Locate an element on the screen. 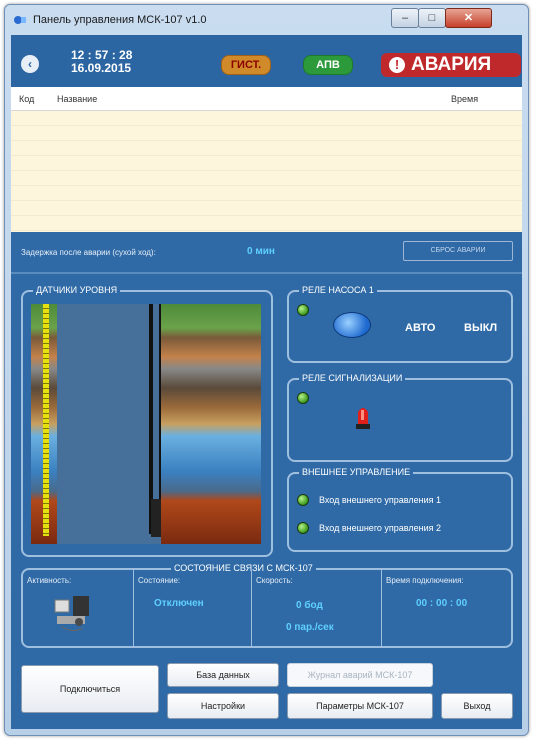  window-title: Панель управления МСК-107 v1.0 is located at coordinates (120, 20).